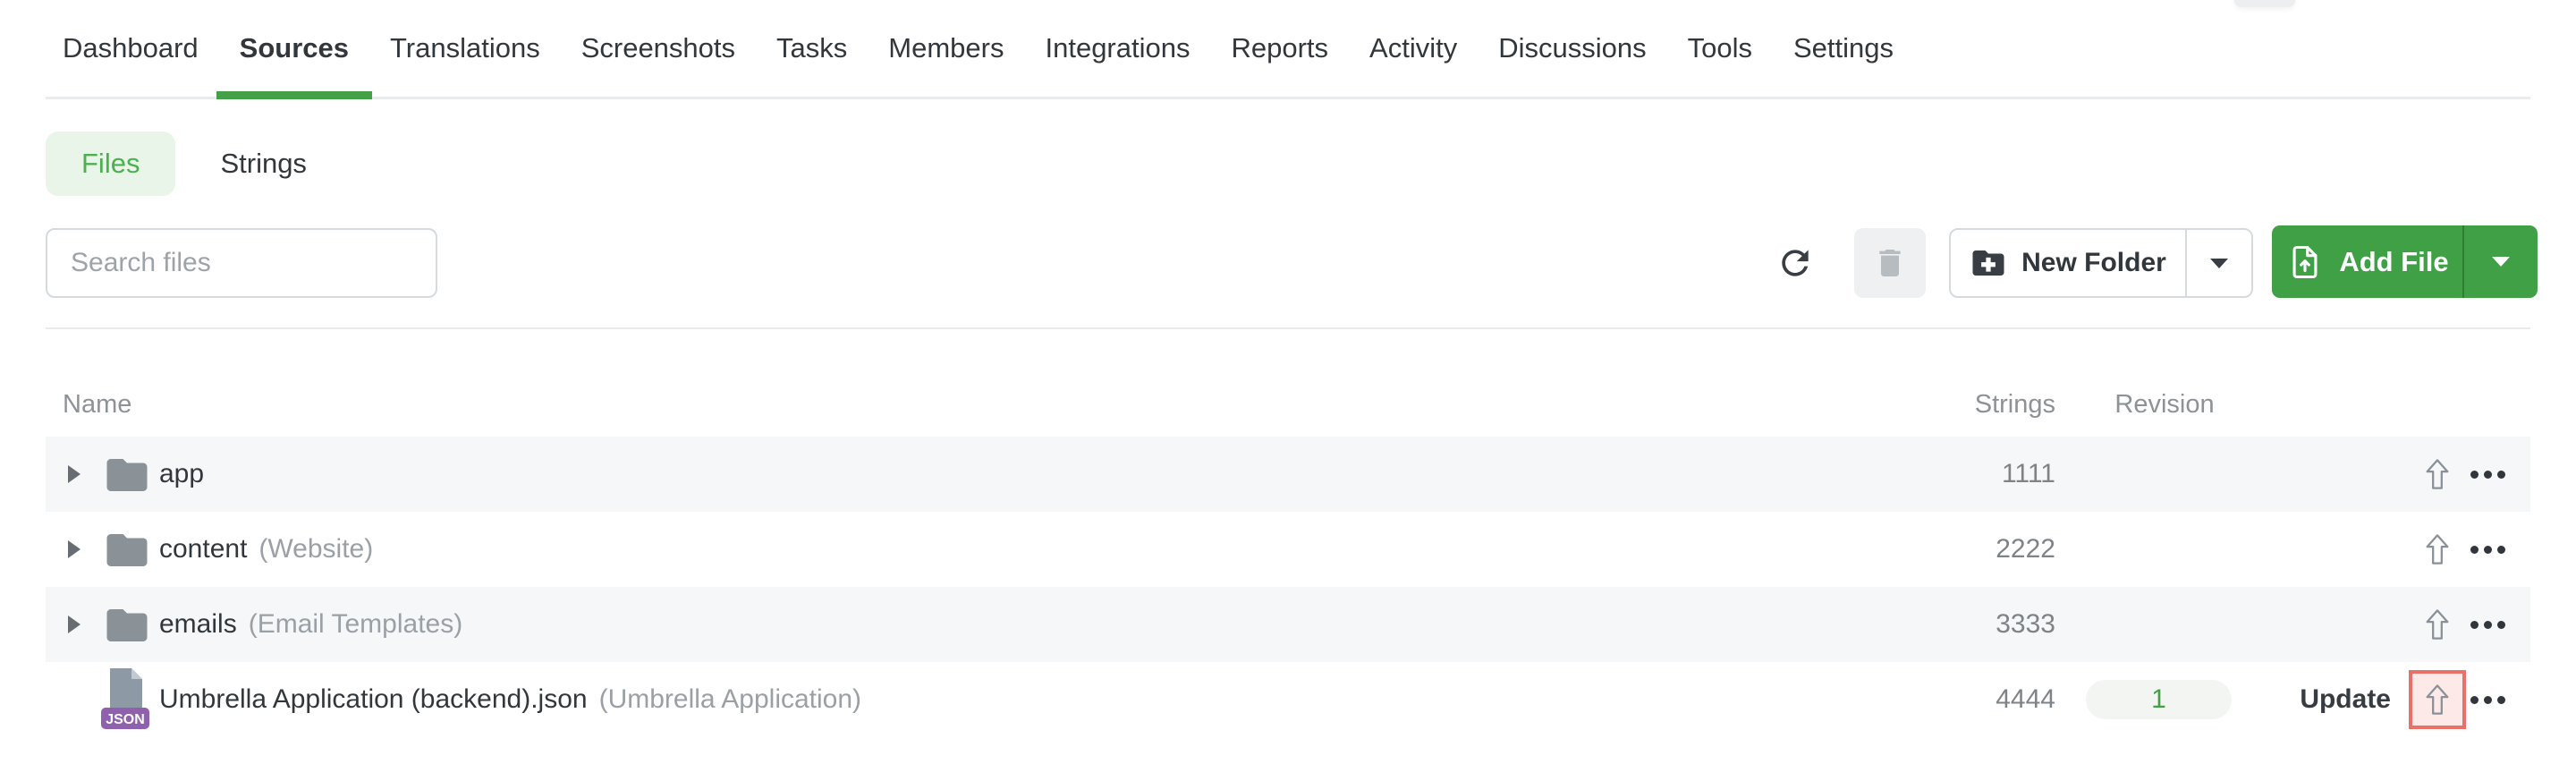 The image size is (2576, 764). What do you see at coordinates (2025, 624) in the screenshot?
I see `strings-count: 3333` at bounding box center [2025, 624].